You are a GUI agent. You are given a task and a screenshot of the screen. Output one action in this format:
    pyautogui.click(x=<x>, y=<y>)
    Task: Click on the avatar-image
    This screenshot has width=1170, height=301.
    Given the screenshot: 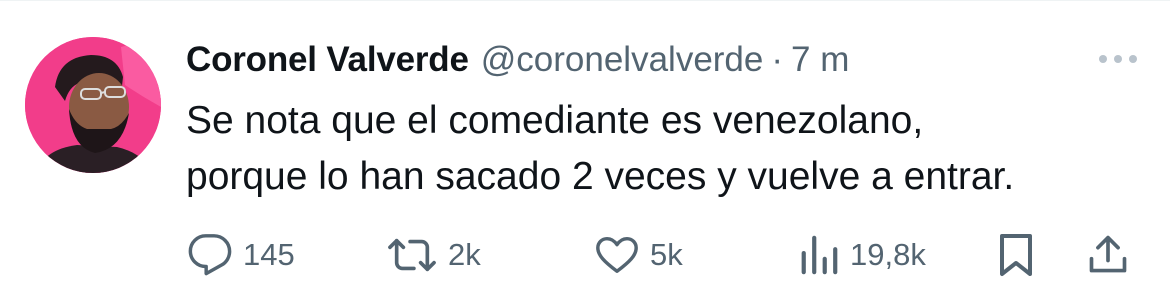 What is the action you would take?
    pyautogui.click(x=93, y=105)
    